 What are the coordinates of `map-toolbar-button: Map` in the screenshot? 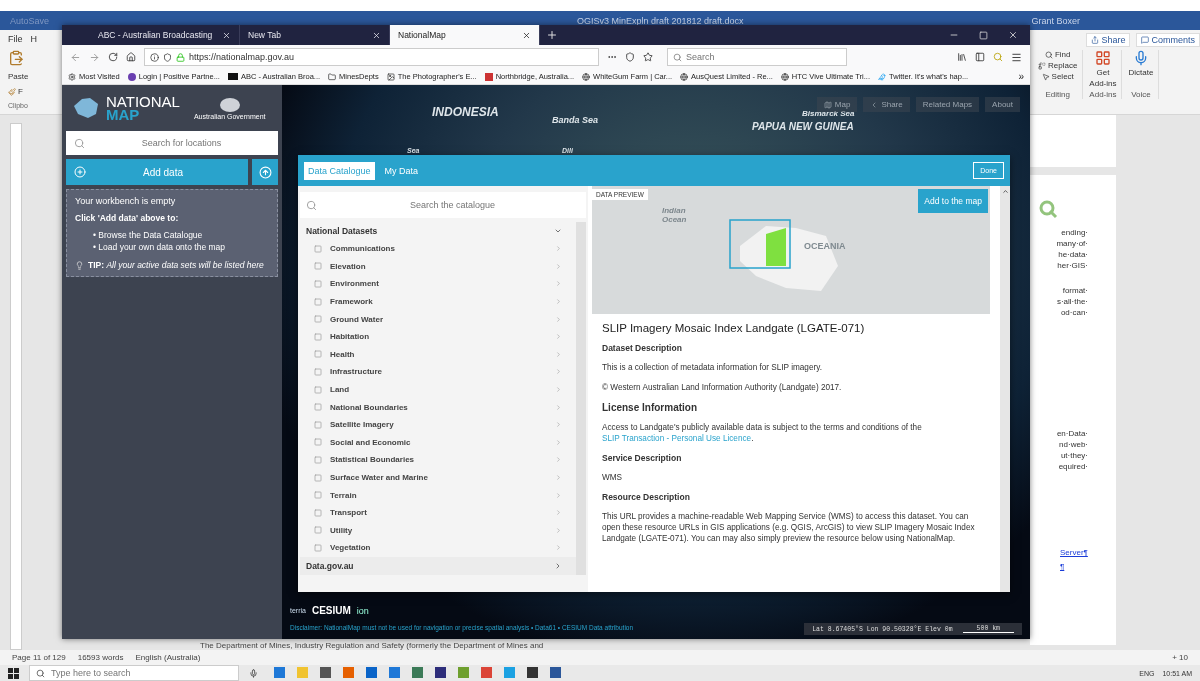 It's located at (837, 104).